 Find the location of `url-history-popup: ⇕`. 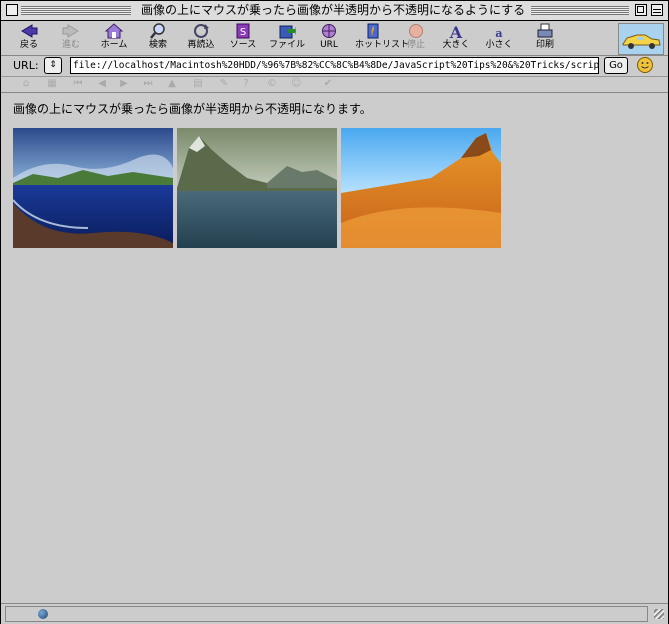

url-history-popup: ⇕ is located at coordinates (53, 65).